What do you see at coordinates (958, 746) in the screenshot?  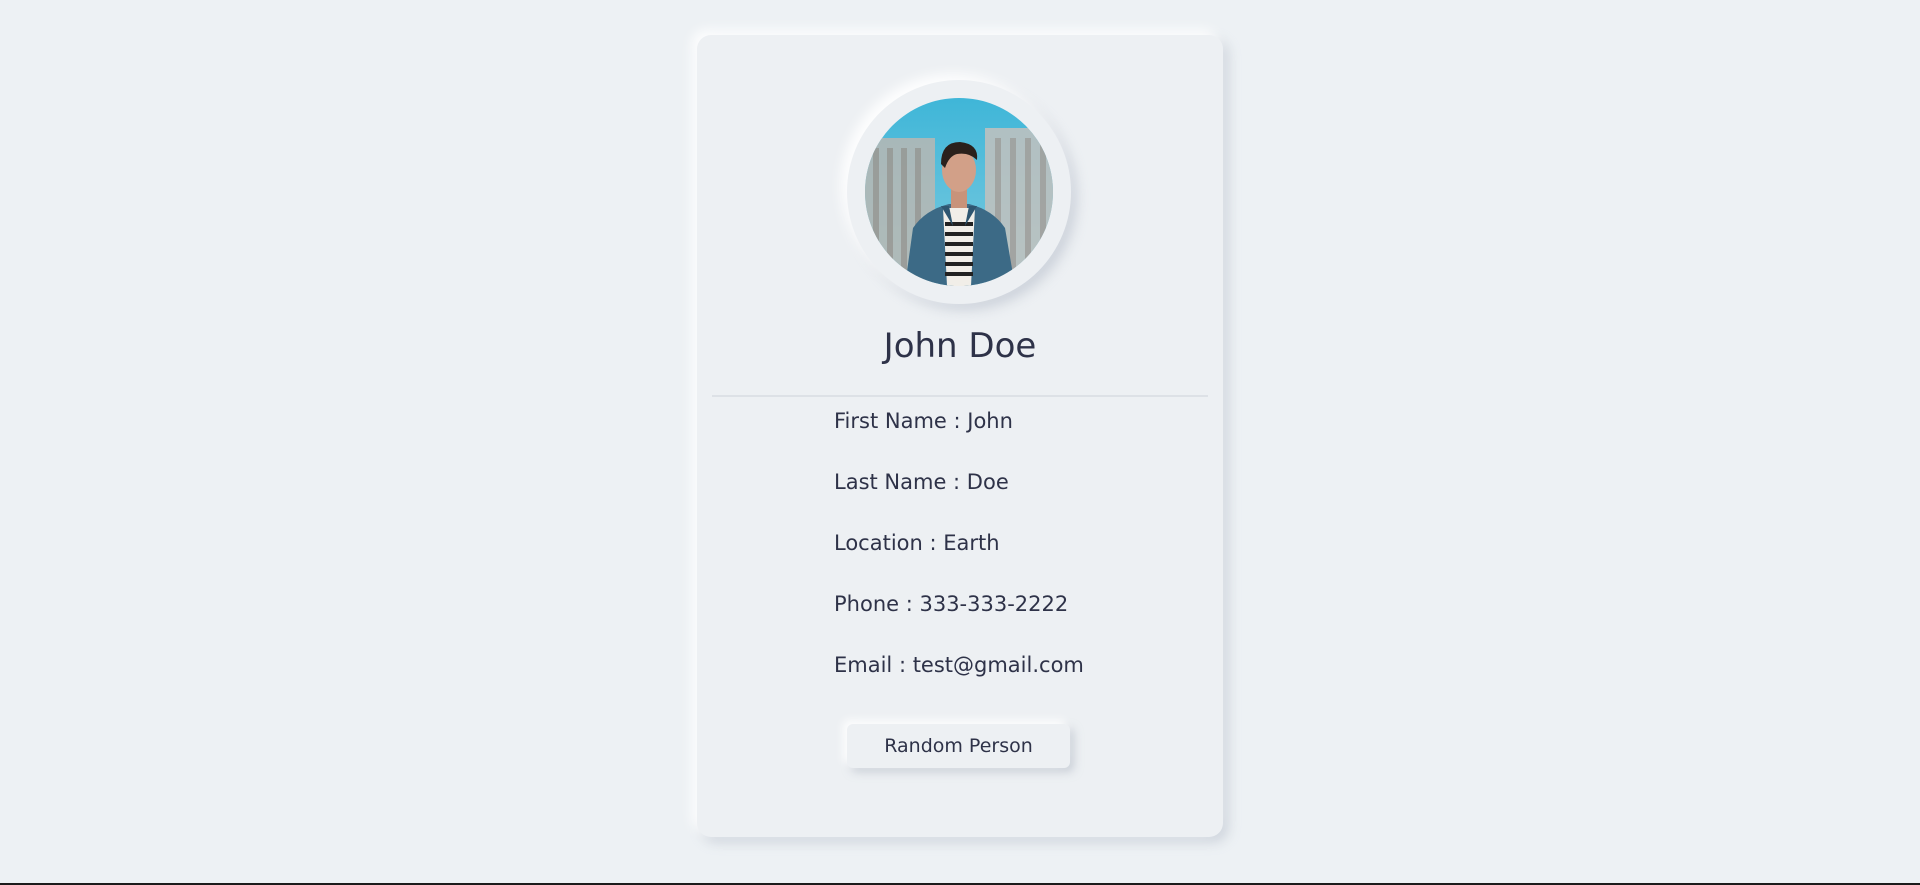 I see `random-person-button: Random Person` at bounding box center [958, 746].